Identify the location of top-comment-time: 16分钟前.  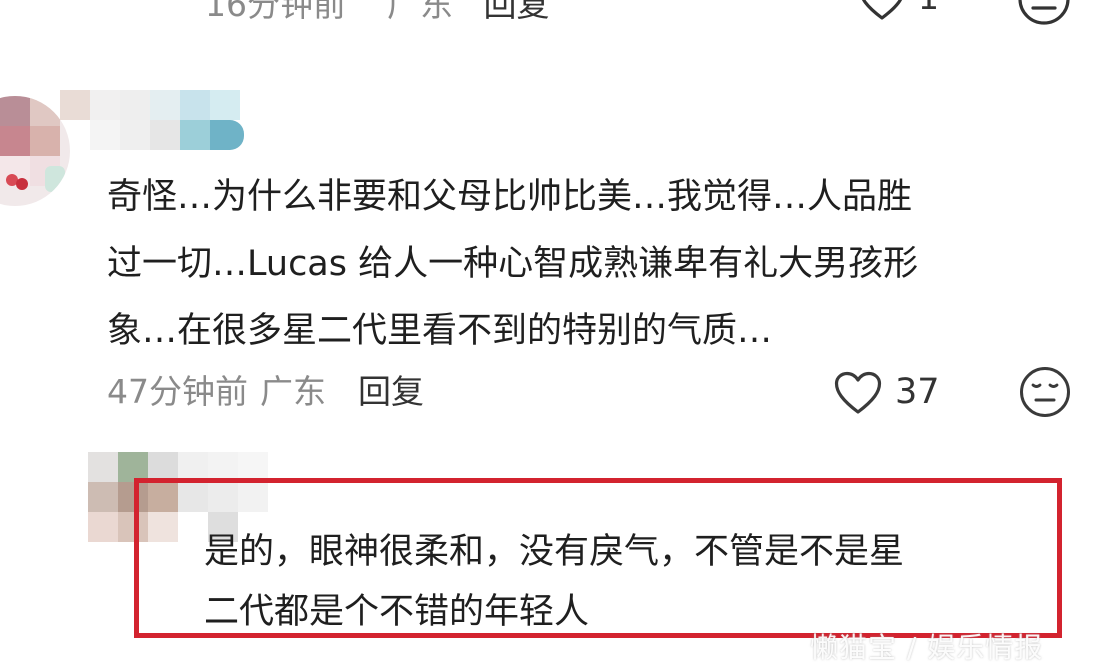
(275, 12).